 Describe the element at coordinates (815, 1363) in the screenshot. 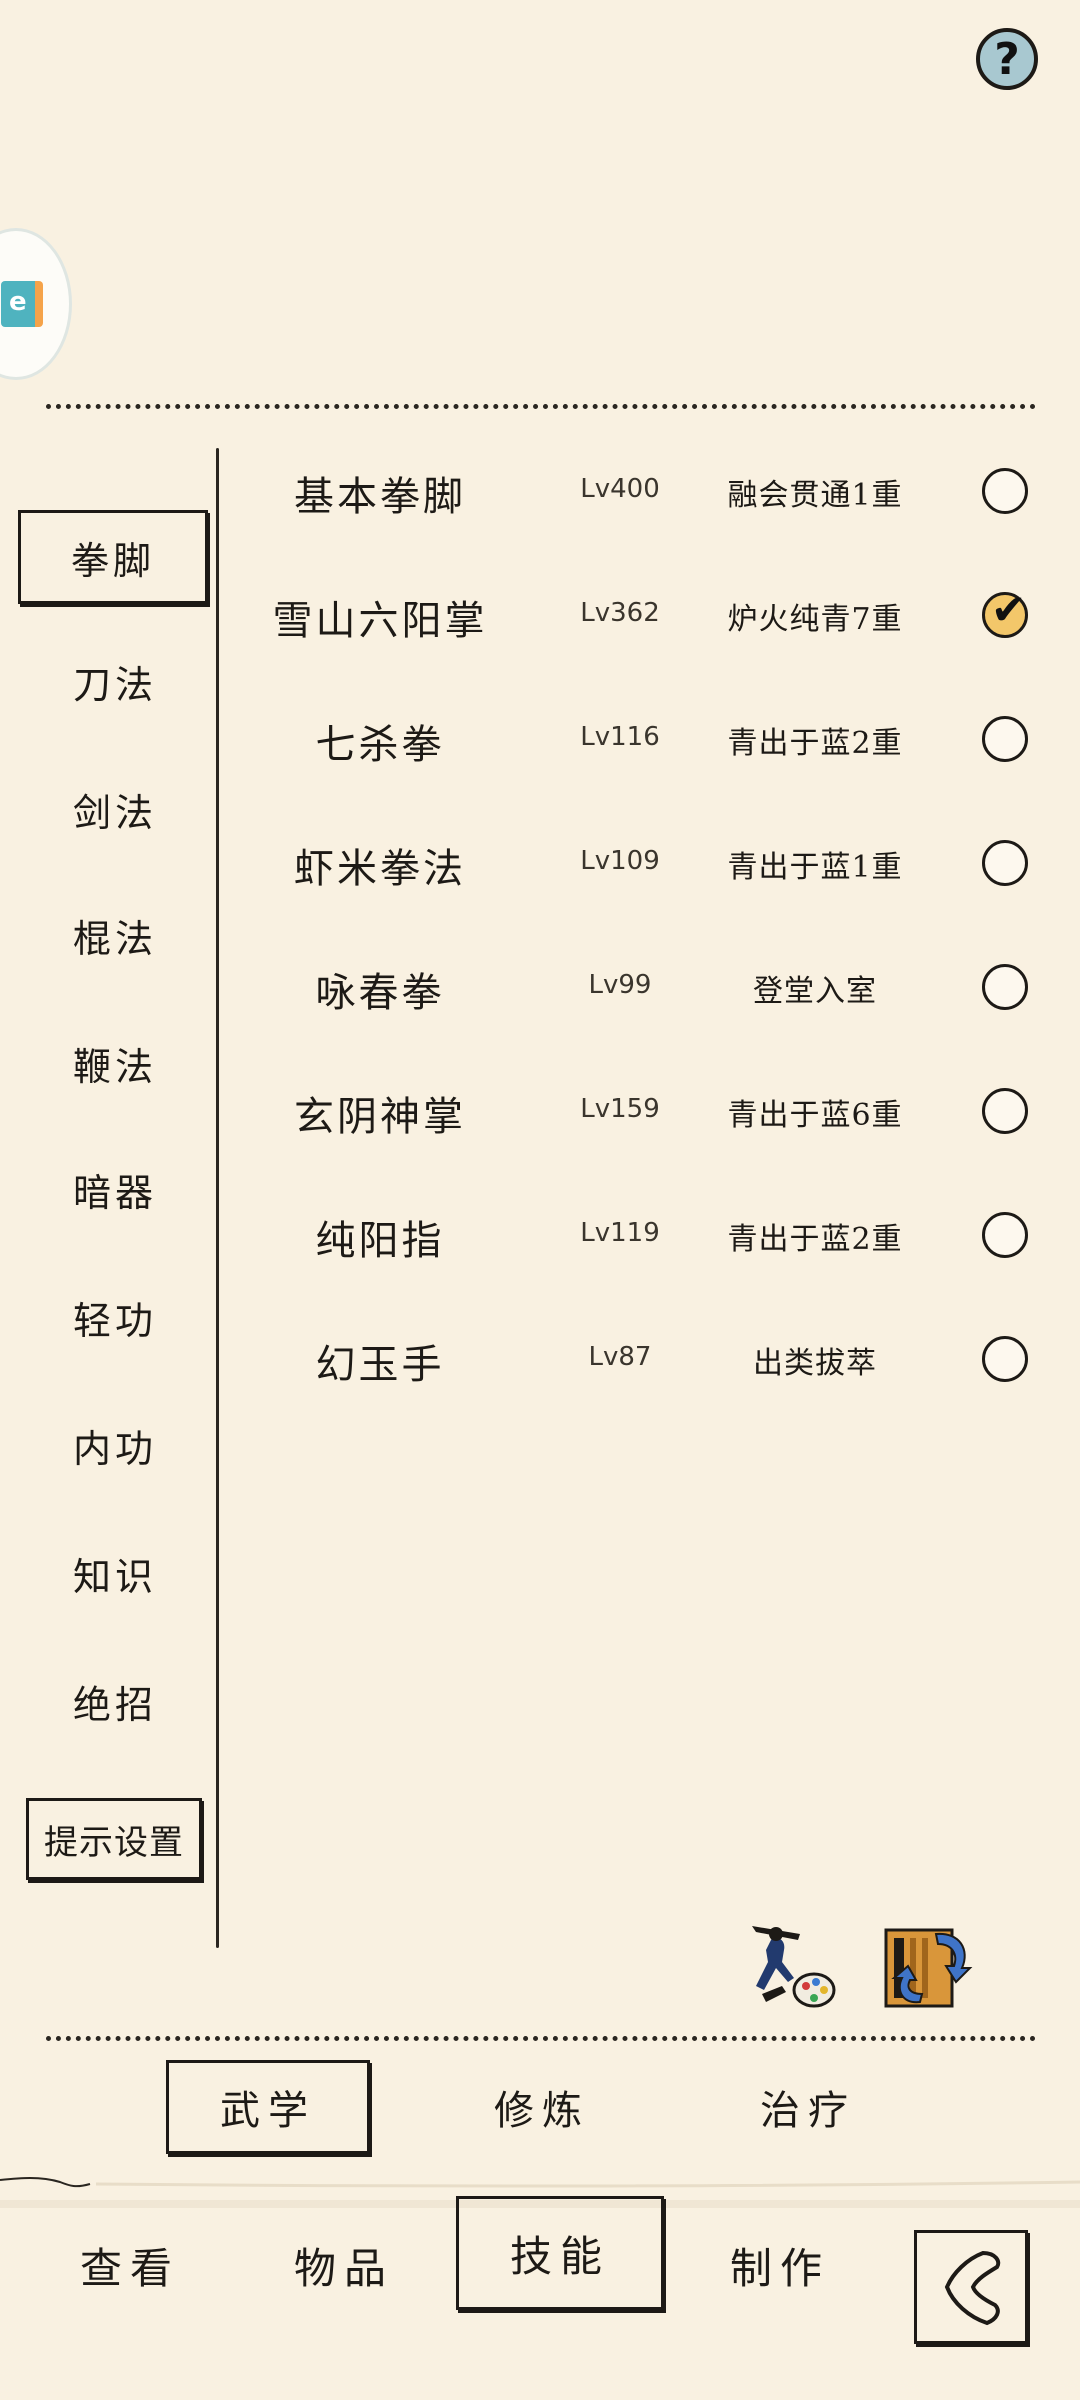

I see `skill-rank: 出类拔萃` at that location.